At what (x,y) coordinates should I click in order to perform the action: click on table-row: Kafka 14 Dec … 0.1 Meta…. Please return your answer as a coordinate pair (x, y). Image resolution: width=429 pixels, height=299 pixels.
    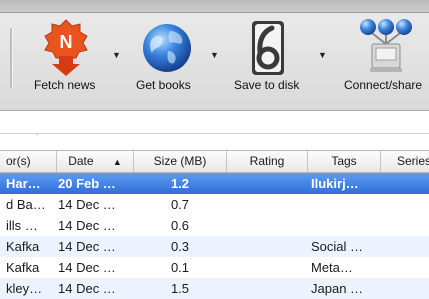
    Looking at the image, I should click on (214, 267).